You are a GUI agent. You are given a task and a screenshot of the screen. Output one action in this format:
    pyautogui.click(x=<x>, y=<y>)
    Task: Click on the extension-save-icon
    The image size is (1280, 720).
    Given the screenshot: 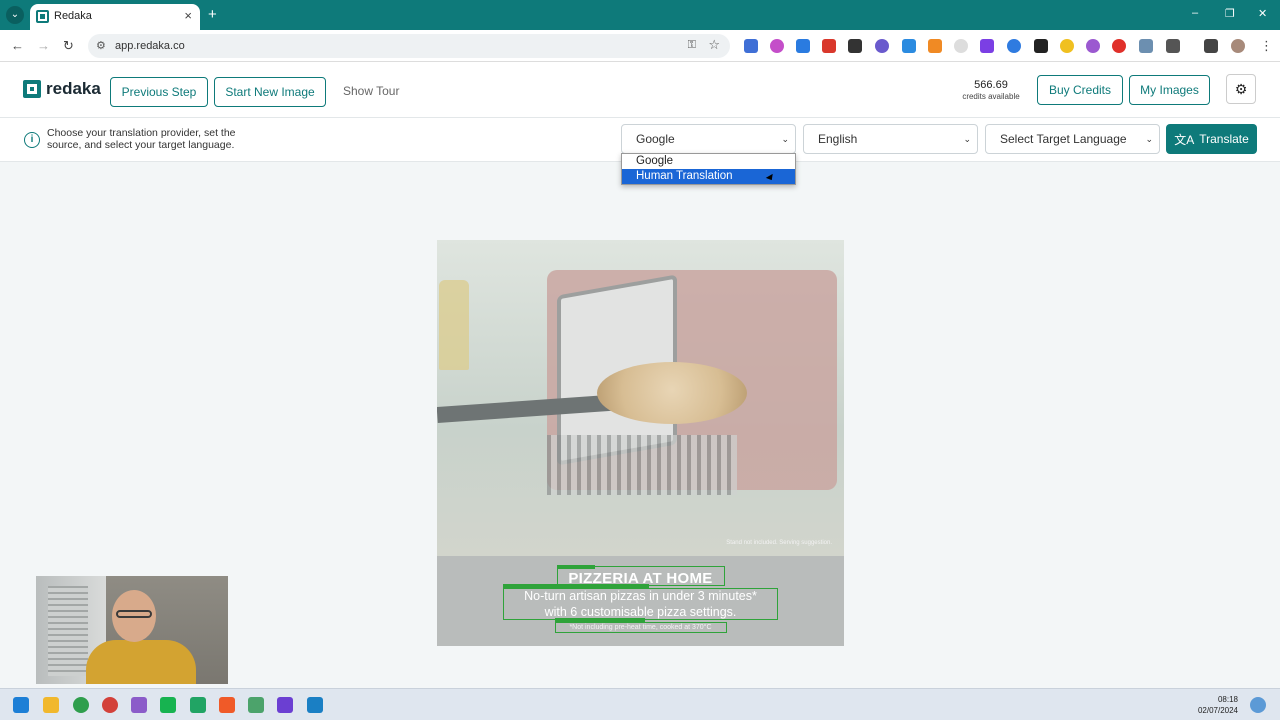 What is the action you would take?
    pyautogui.click(x=855, y=46)
    